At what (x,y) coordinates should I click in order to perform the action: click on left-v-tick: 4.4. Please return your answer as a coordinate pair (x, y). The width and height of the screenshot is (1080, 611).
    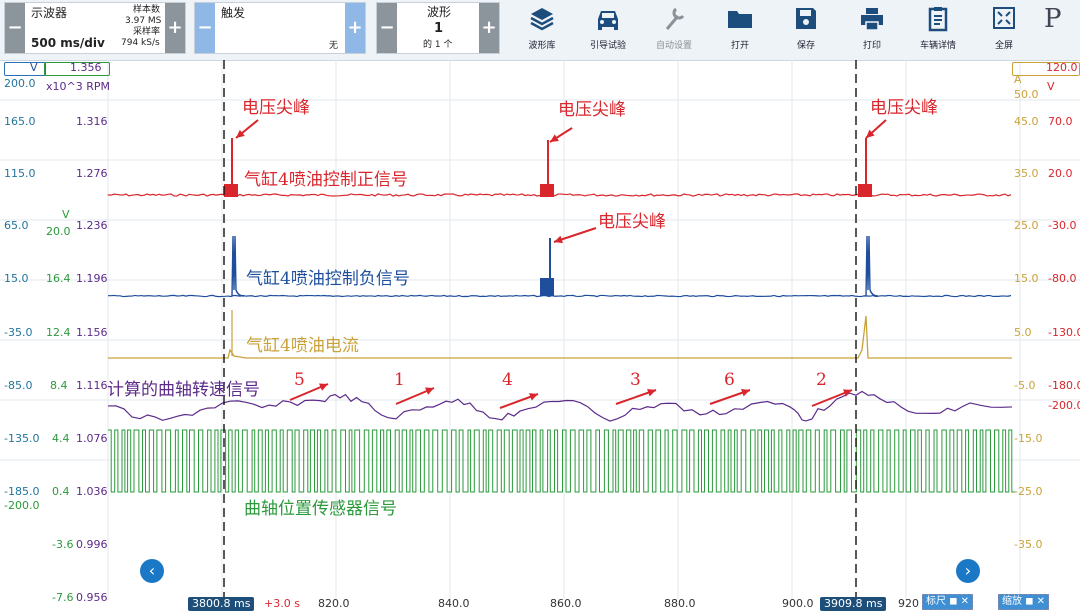
    Looking at the image, I should click on (61, 438).